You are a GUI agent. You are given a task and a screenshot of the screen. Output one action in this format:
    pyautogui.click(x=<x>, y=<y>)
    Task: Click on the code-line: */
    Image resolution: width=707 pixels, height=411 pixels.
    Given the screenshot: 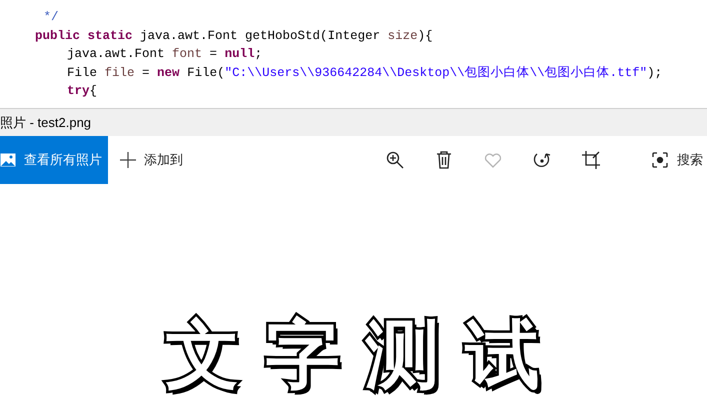 What is the action you would take?
    pyautogui.click(x=50, y=17)
    